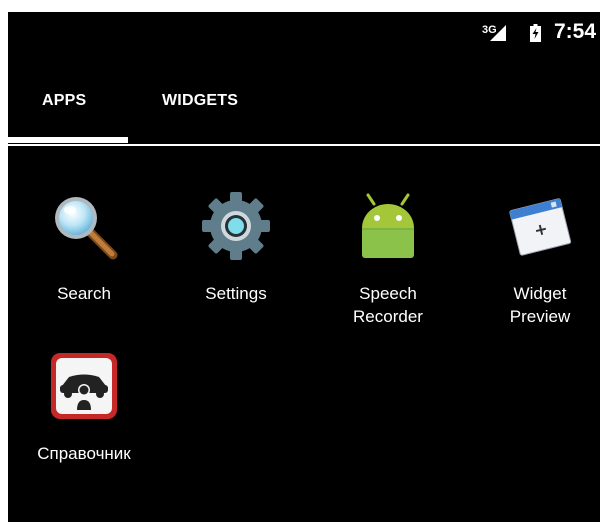 The image size is (600, 522). I want to click on settings-gear-icon, so click(236, 226).